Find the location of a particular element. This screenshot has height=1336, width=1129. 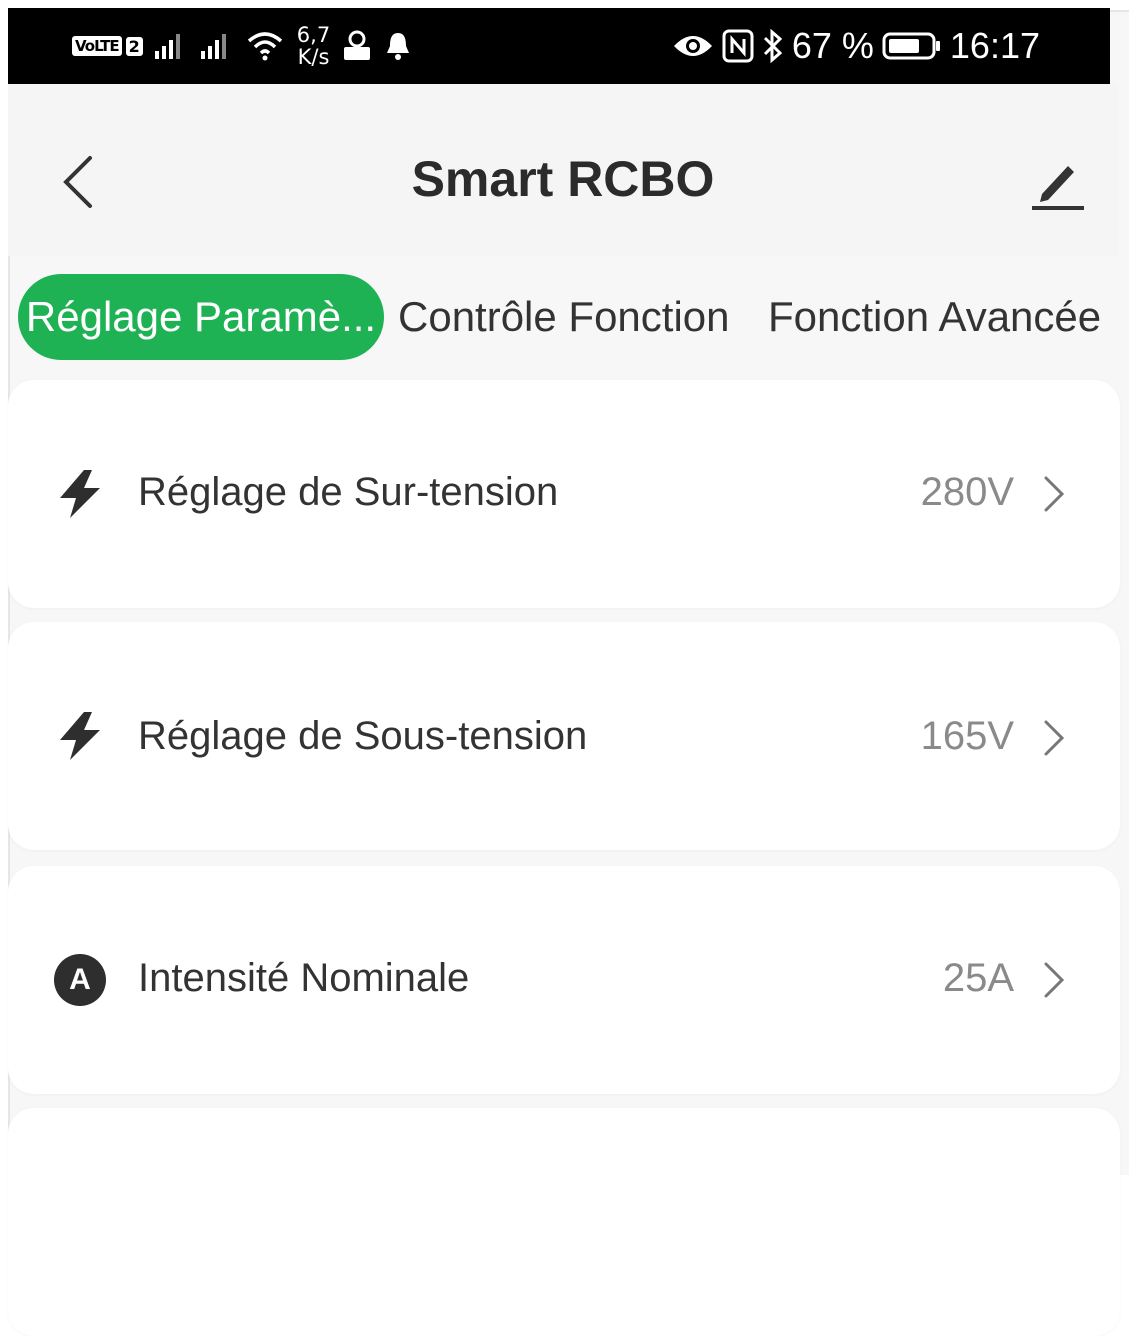

setting-label: Réglage de Sous-tension is located at coordinates (363, 736).